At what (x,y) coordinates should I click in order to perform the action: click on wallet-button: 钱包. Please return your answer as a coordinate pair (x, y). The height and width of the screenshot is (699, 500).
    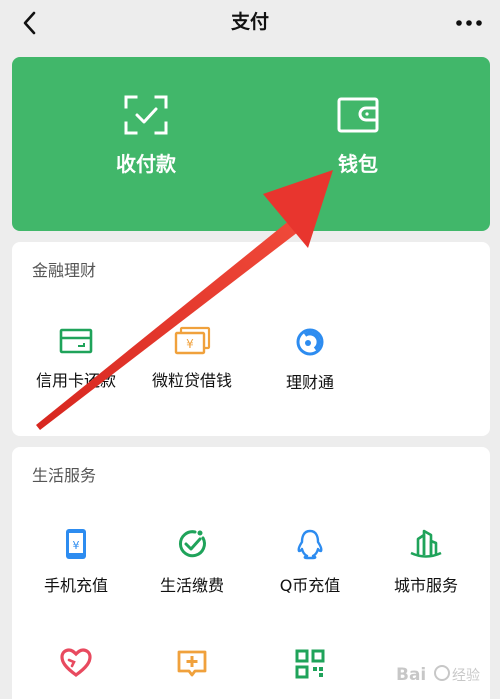
    Looking at the image, I should click on (358, 136).